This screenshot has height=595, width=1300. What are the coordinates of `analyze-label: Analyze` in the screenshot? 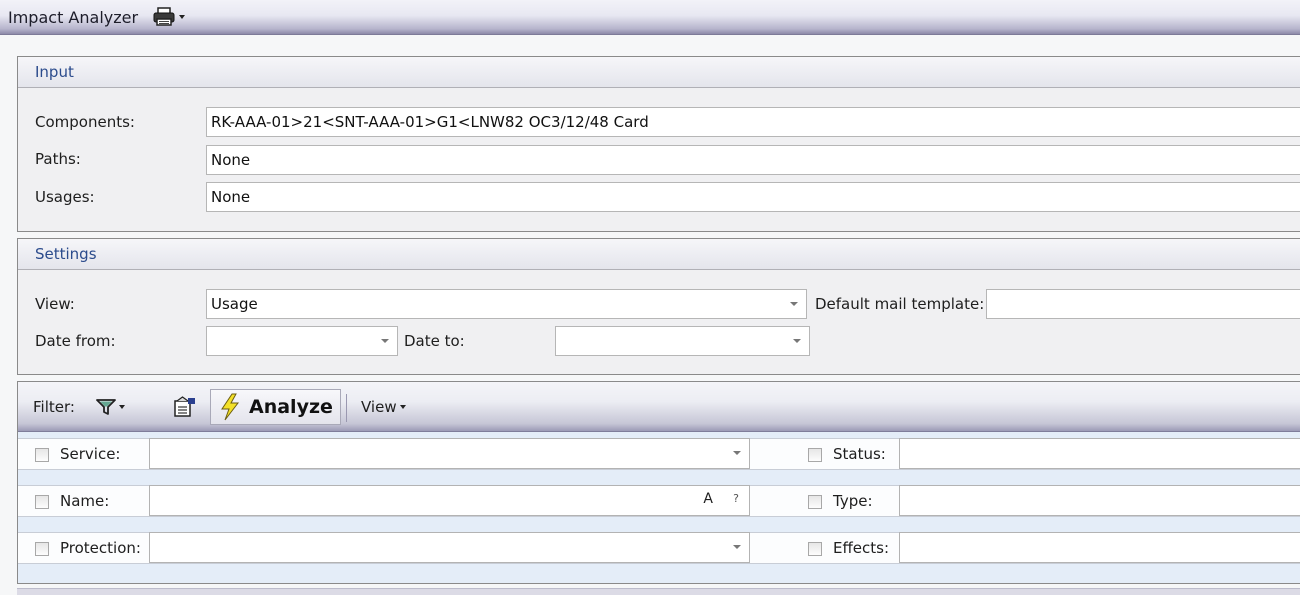 It's located at (291, 407).